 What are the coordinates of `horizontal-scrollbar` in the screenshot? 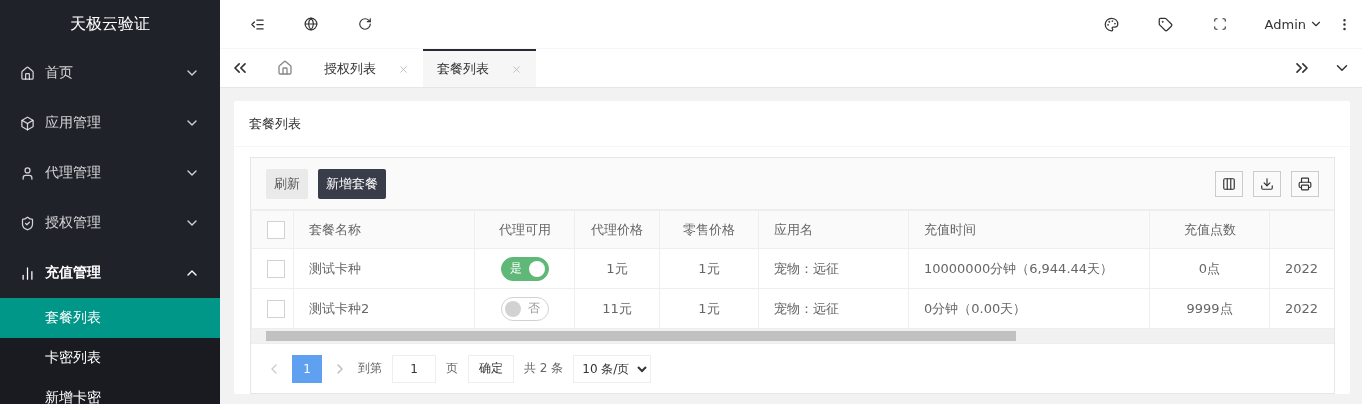 It's located at (792, 336).